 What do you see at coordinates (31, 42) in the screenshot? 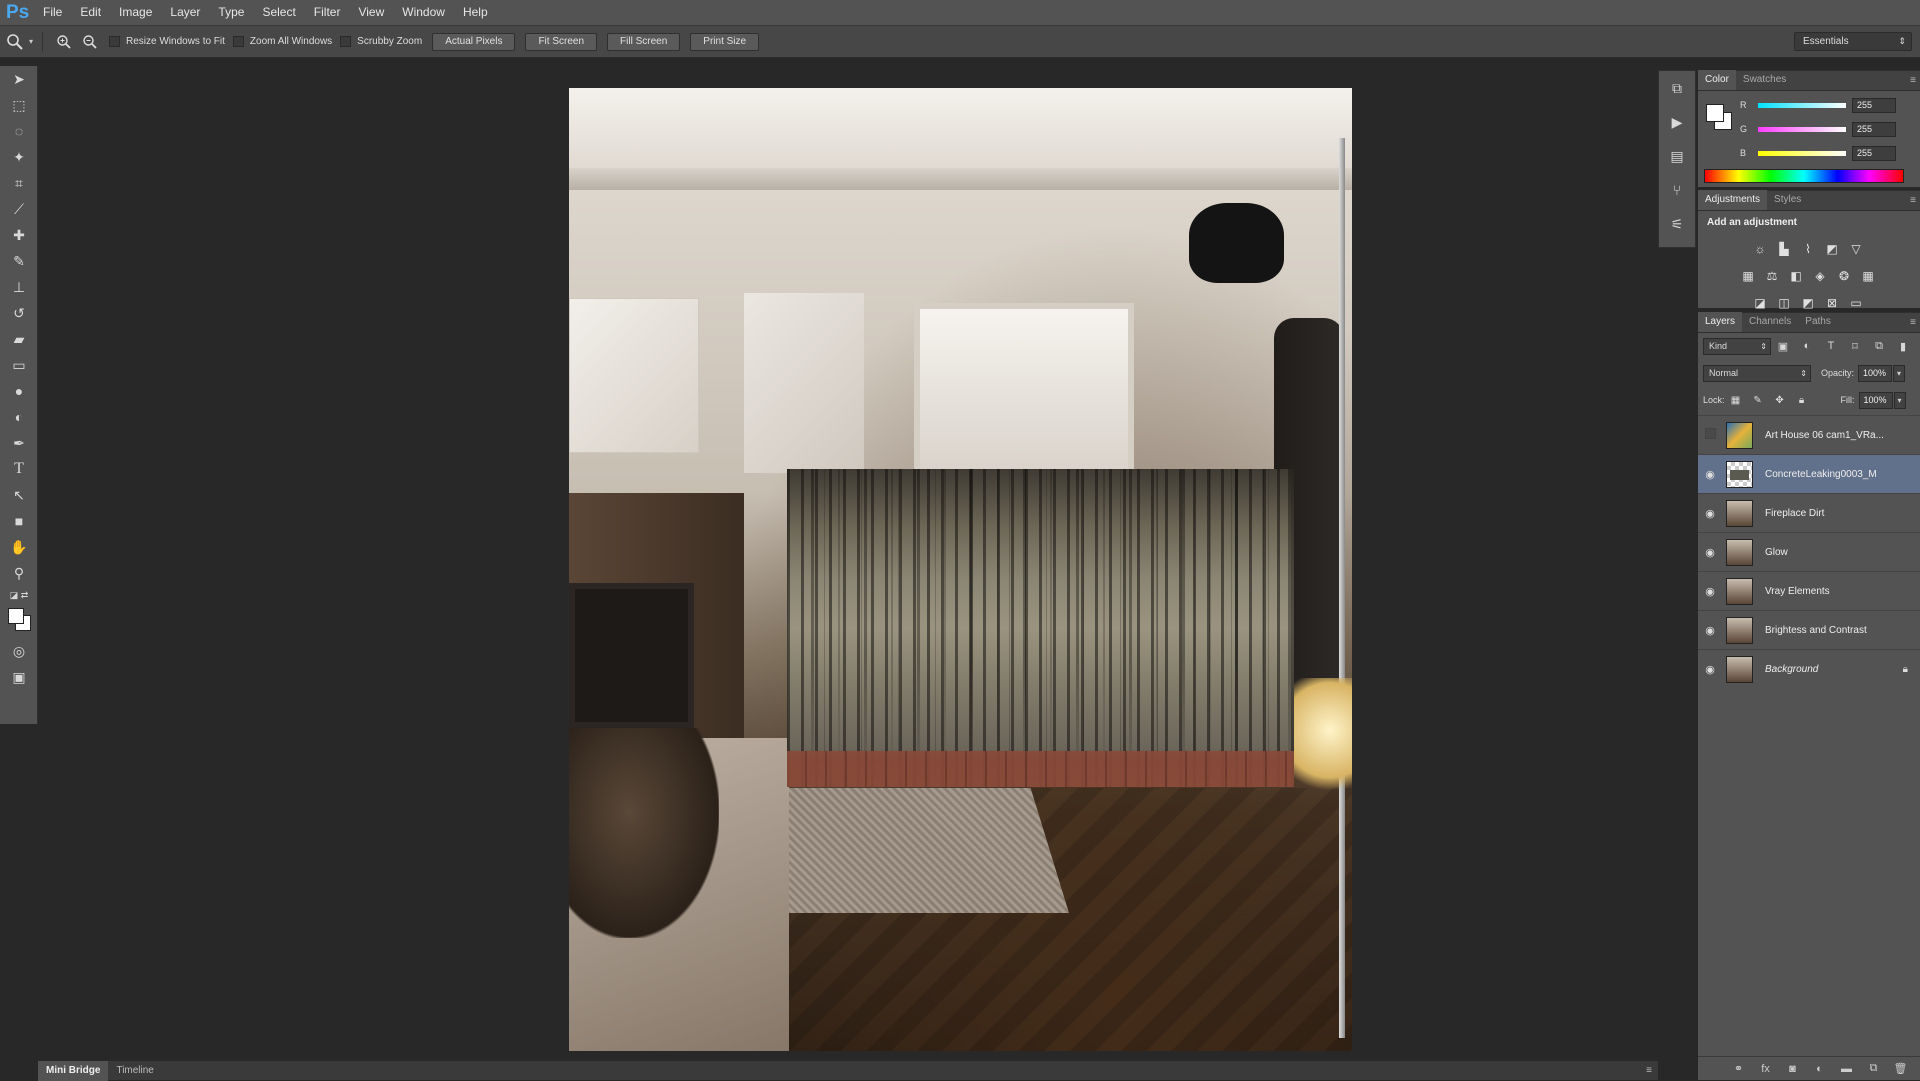
I see `preset-dropdown-icon: ▾` at bounding box center [31, 42].